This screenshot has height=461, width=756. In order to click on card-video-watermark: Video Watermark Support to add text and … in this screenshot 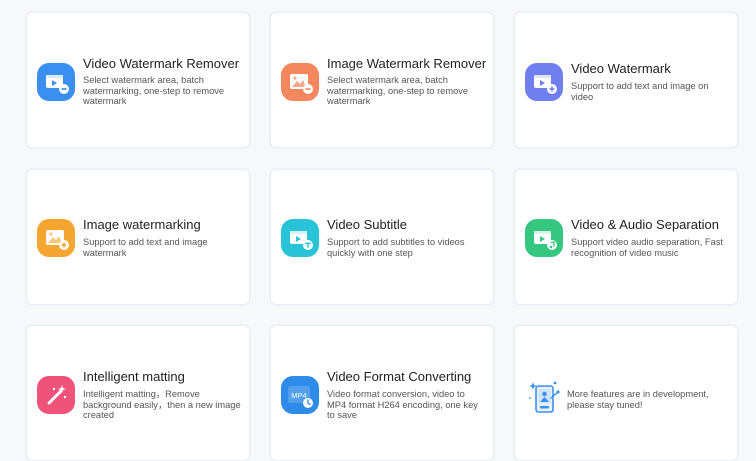, I will do `click(626, 80)`.